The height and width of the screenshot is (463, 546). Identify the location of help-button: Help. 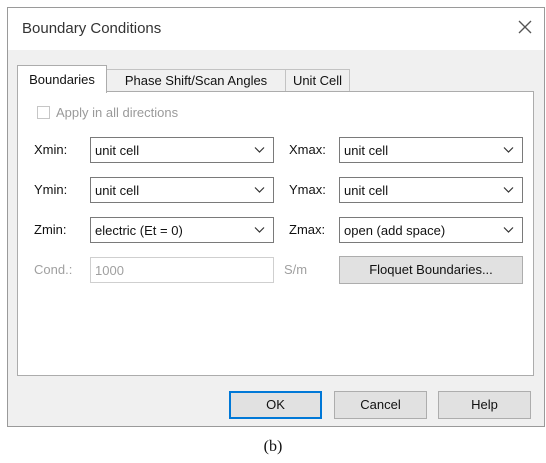
(484, 405).